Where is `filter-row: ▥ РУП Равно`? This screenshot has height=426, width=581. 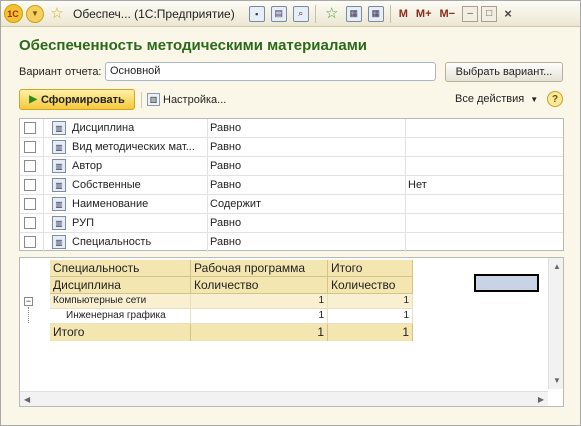
filter-row: ▥ РУП Равно is located at coordinates (291, 223).